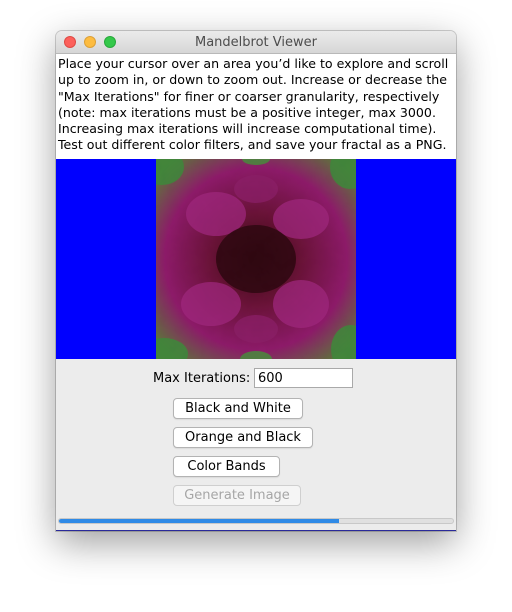 The width and height of the screenshot is (512, 612). Describe the element at coordinates (243, 437) in the screenshot. I see `orange-and-black-button: Orange and Black` at that location.